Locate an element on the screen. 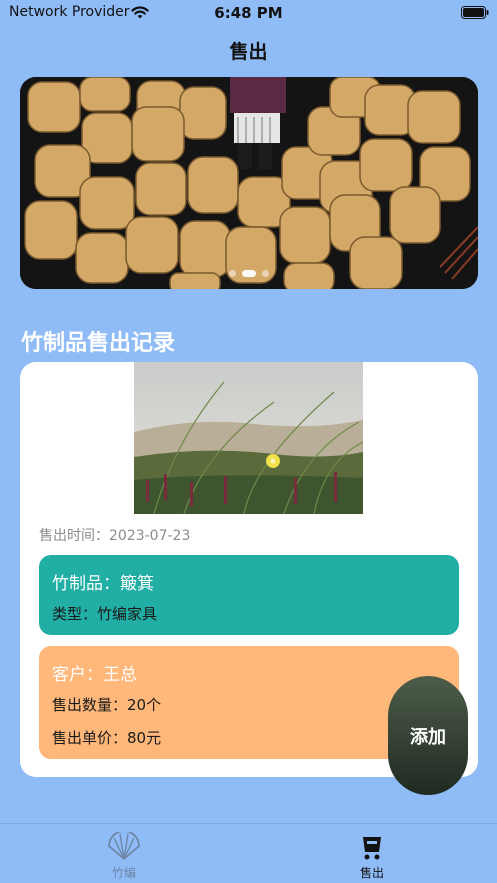  sale-quantity: 售出数量：20个 is located at coordinates (107, 705).